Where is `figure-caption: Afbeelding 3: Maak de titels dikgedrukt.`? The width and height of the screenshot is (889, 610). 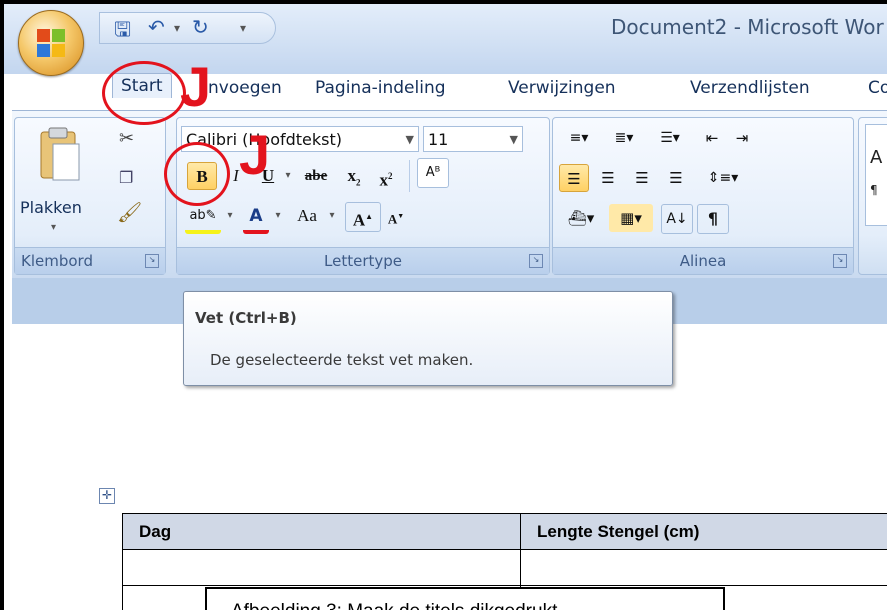
figure-caption: Afbeelding 3: Maak de titels dikgedrukt. is located at coordinates (465, 598).